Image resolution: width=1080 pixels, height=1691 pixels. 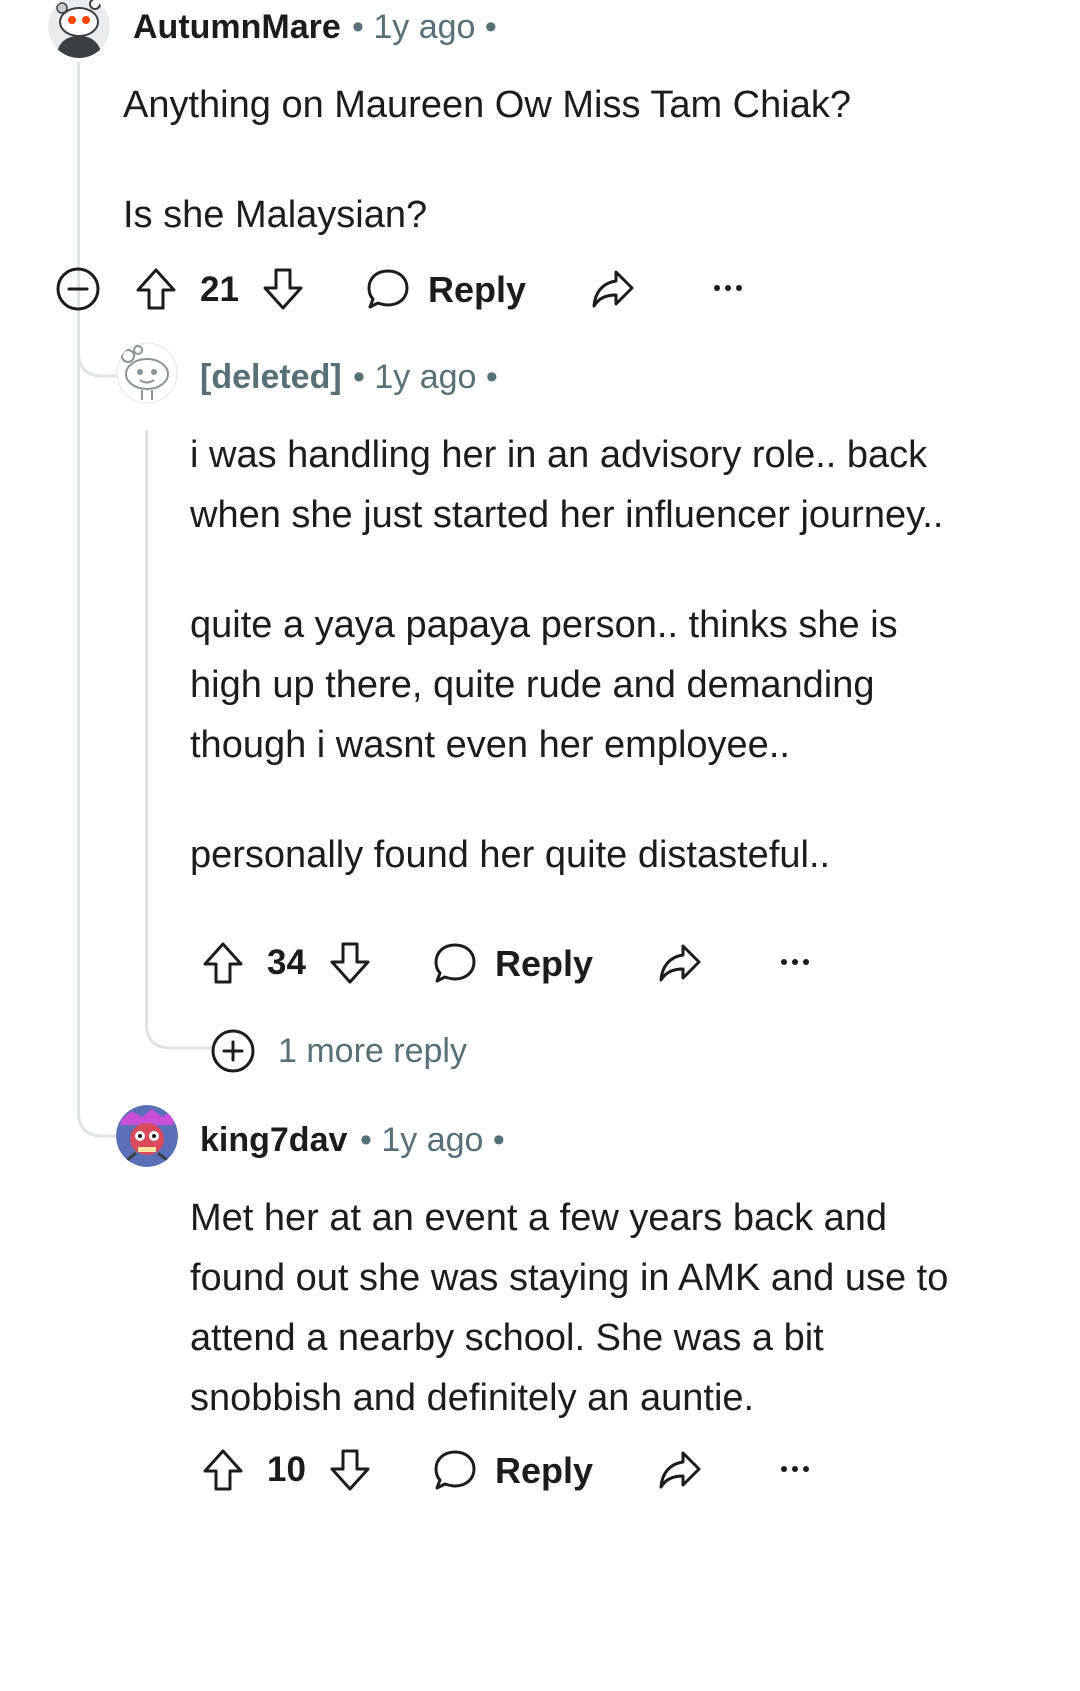 What do you see at coordinates (237, 27) in the screenshot?
I see `username: AutumnMare` at bounding box center [237, 27].